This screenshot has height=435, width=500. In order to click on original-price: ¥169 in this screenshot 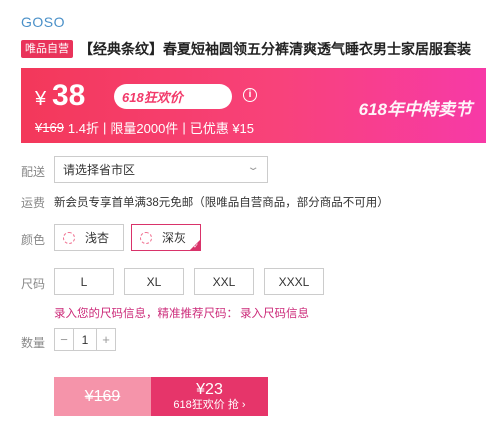, I will do `click(49, 127)`.